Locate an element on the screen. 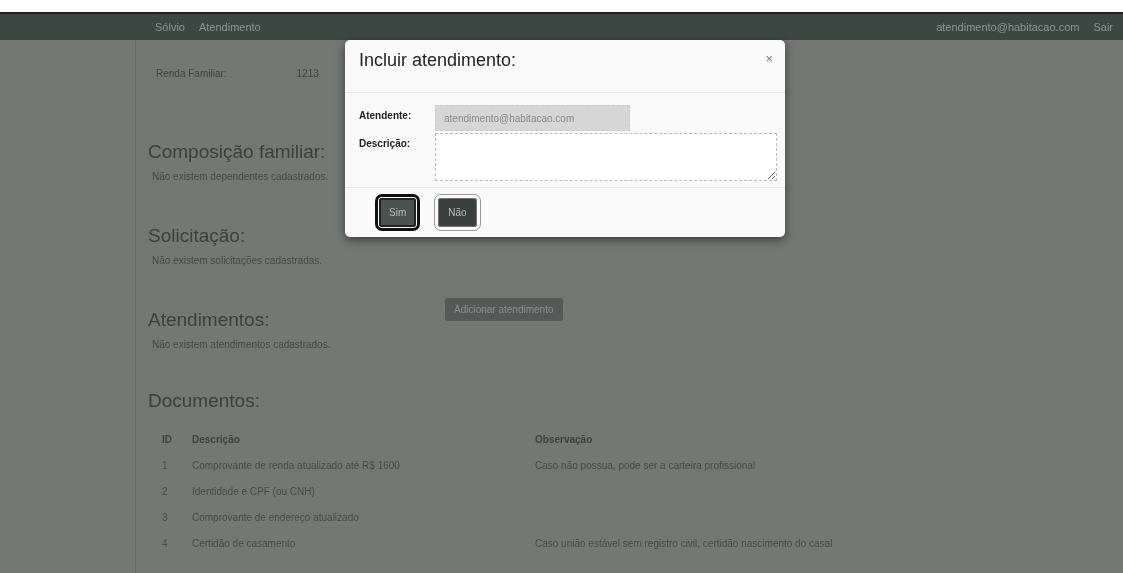  section-heading: Composição familiar: is located at coordinates (237, 152).